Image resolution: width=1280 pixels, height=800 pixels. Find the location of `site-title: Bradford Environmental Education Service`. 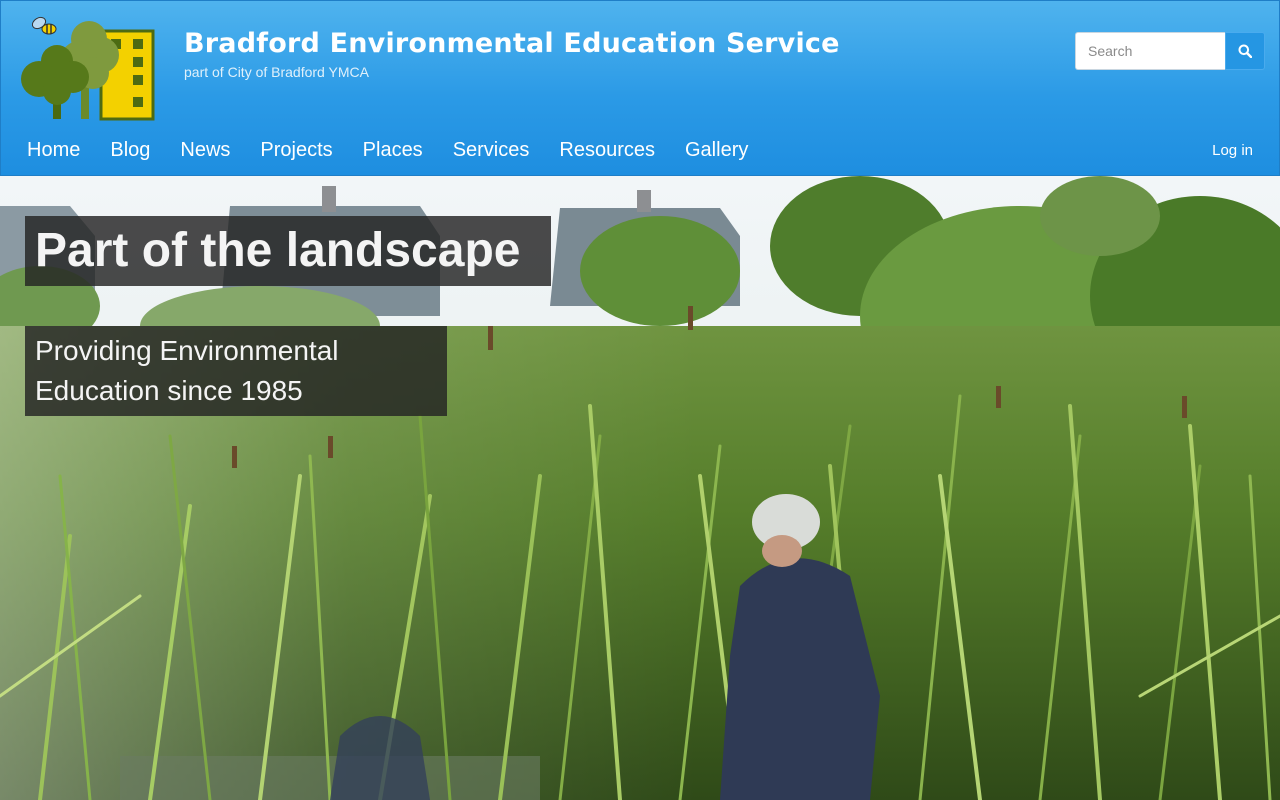

site-title: Bradford Environmental Education Service is located at coordinates (512, 43).